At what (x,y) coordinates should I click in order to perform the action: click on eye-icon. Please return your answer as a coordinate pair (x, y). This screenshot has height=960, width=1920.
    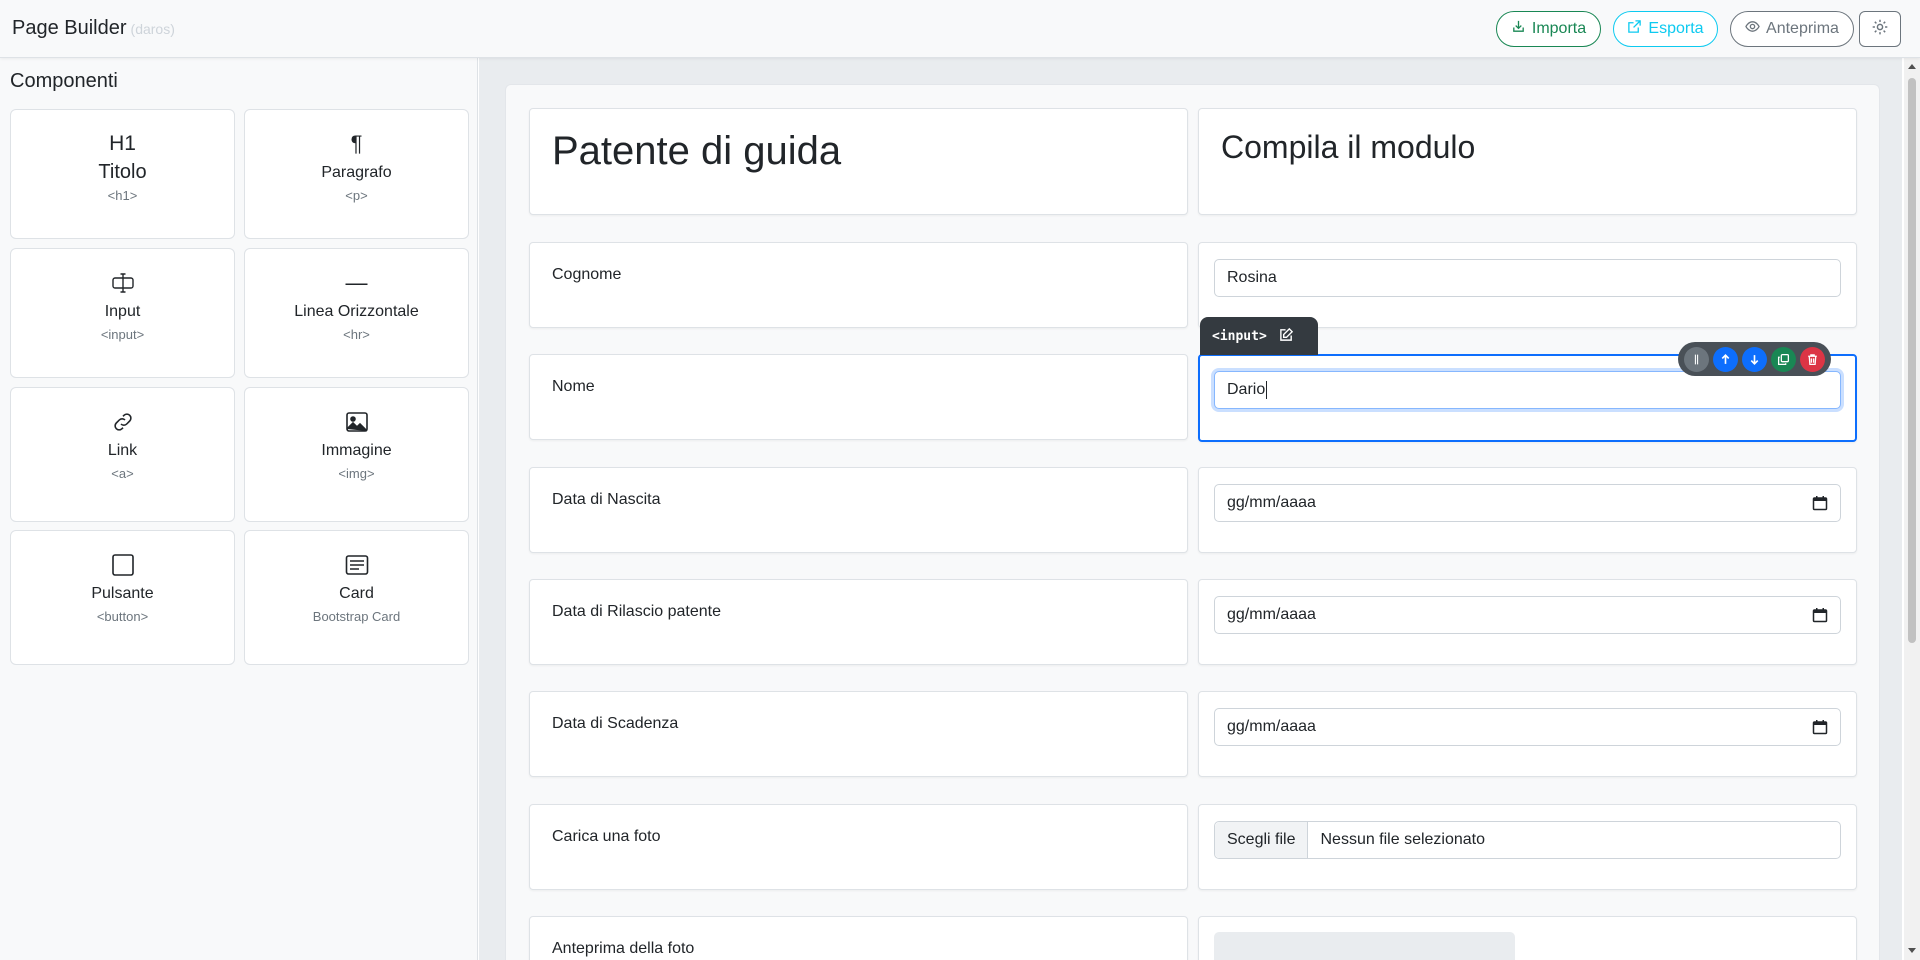
    Looking at the image, I should click on (1752, 29).